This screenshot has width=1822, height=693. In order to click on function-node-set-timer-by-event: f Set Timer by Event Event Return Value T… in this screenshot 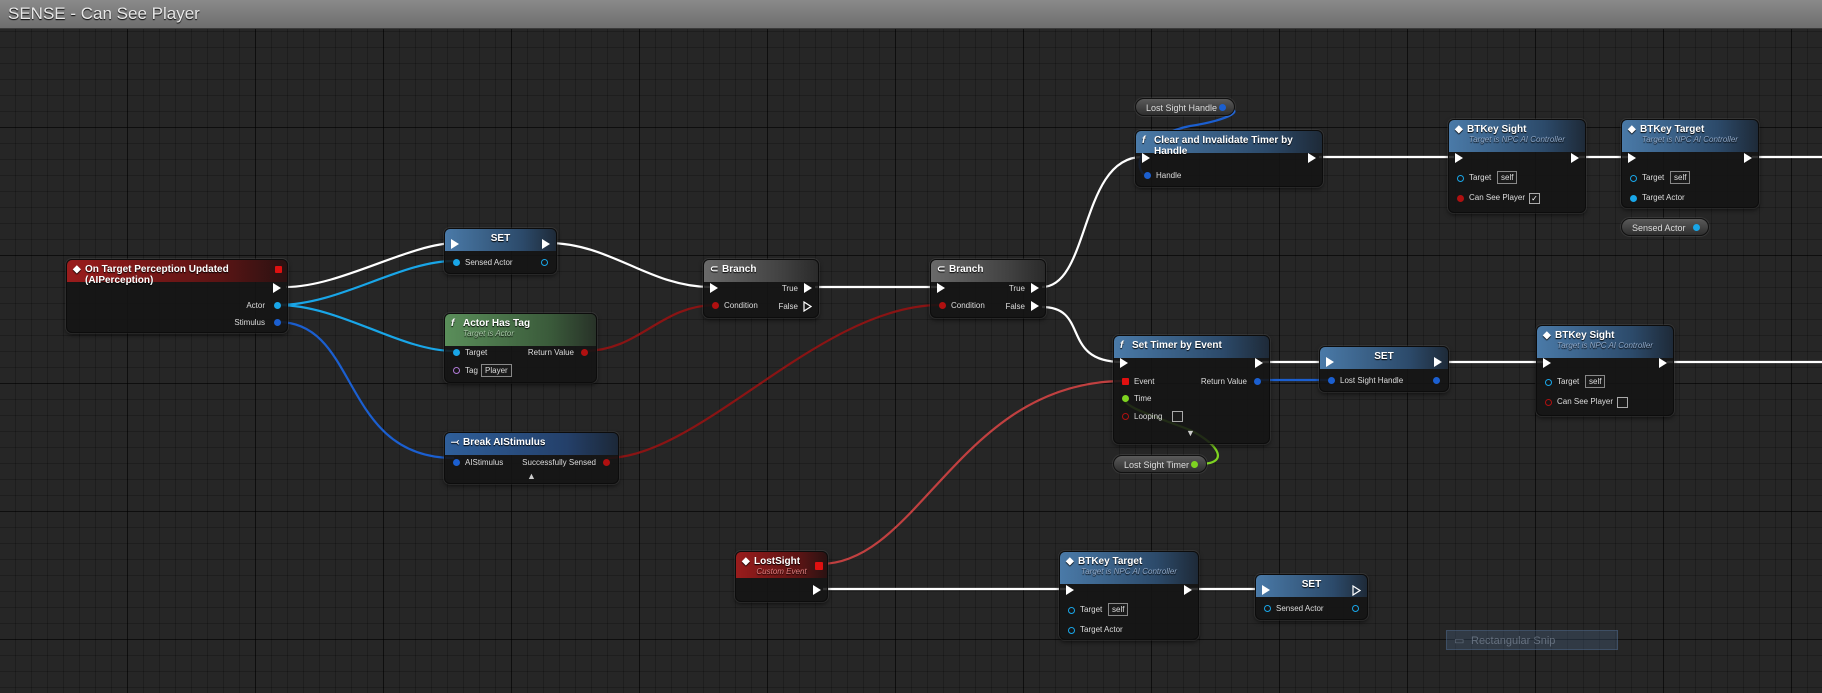, I will do `click(1191, 389)`.